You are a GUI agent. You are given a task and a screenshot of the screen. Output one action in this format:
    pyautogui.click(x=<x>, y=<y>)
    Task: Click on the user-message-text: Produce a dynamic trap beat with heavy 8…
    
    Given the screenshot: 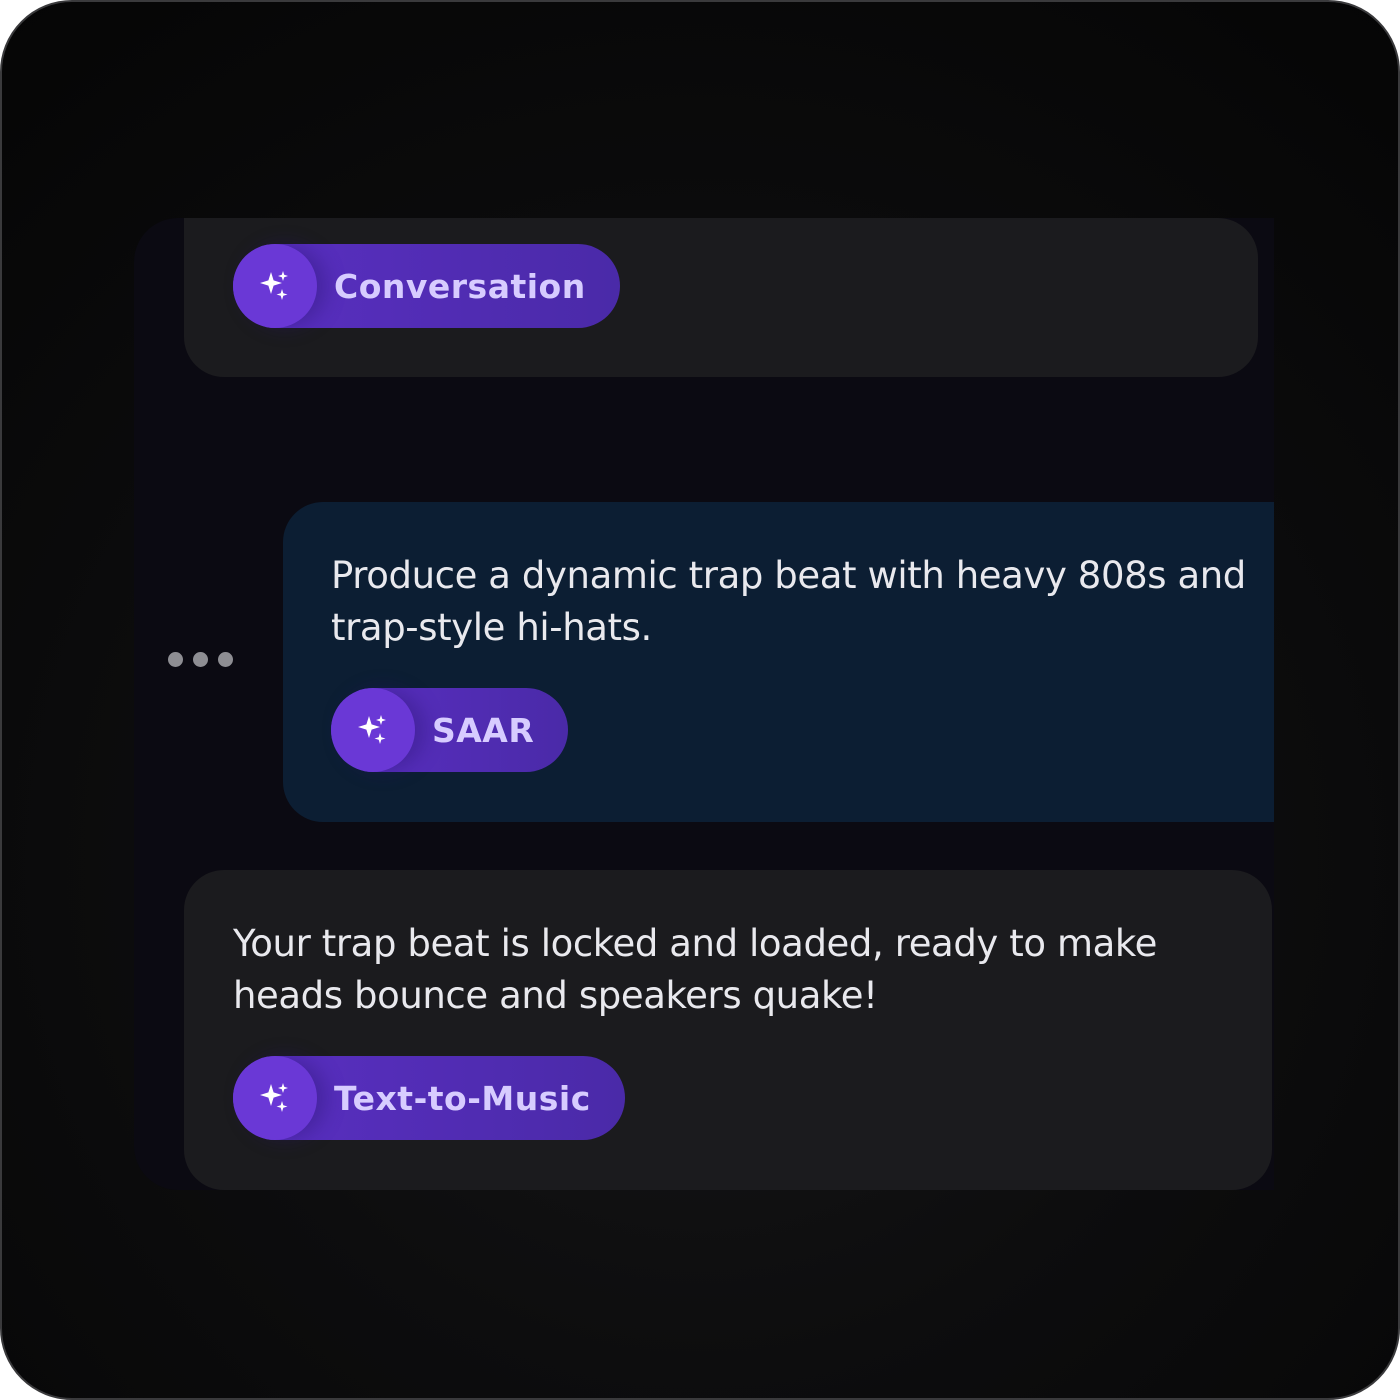 What is the action you would take?
    pyautogui.click(x=802, y=602)
    